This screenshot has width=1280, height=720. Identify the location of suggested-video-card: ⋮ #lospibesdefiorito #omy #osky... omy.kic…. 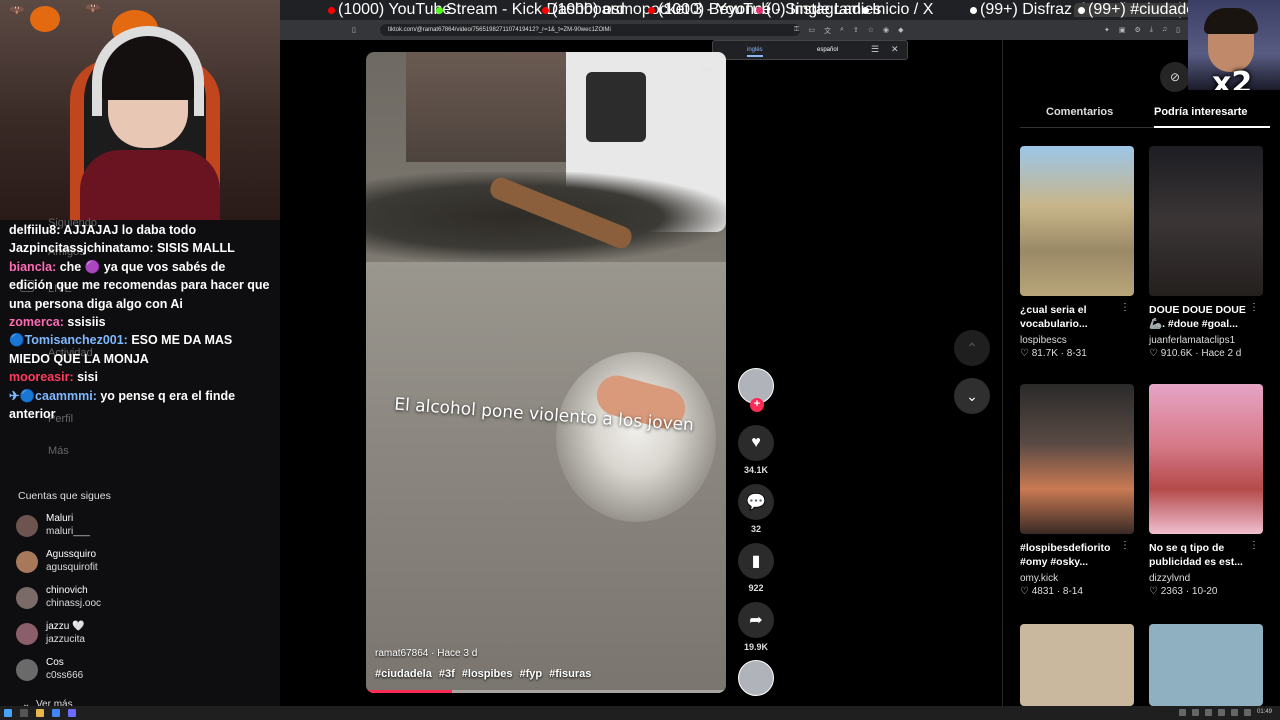
(1077, 490).